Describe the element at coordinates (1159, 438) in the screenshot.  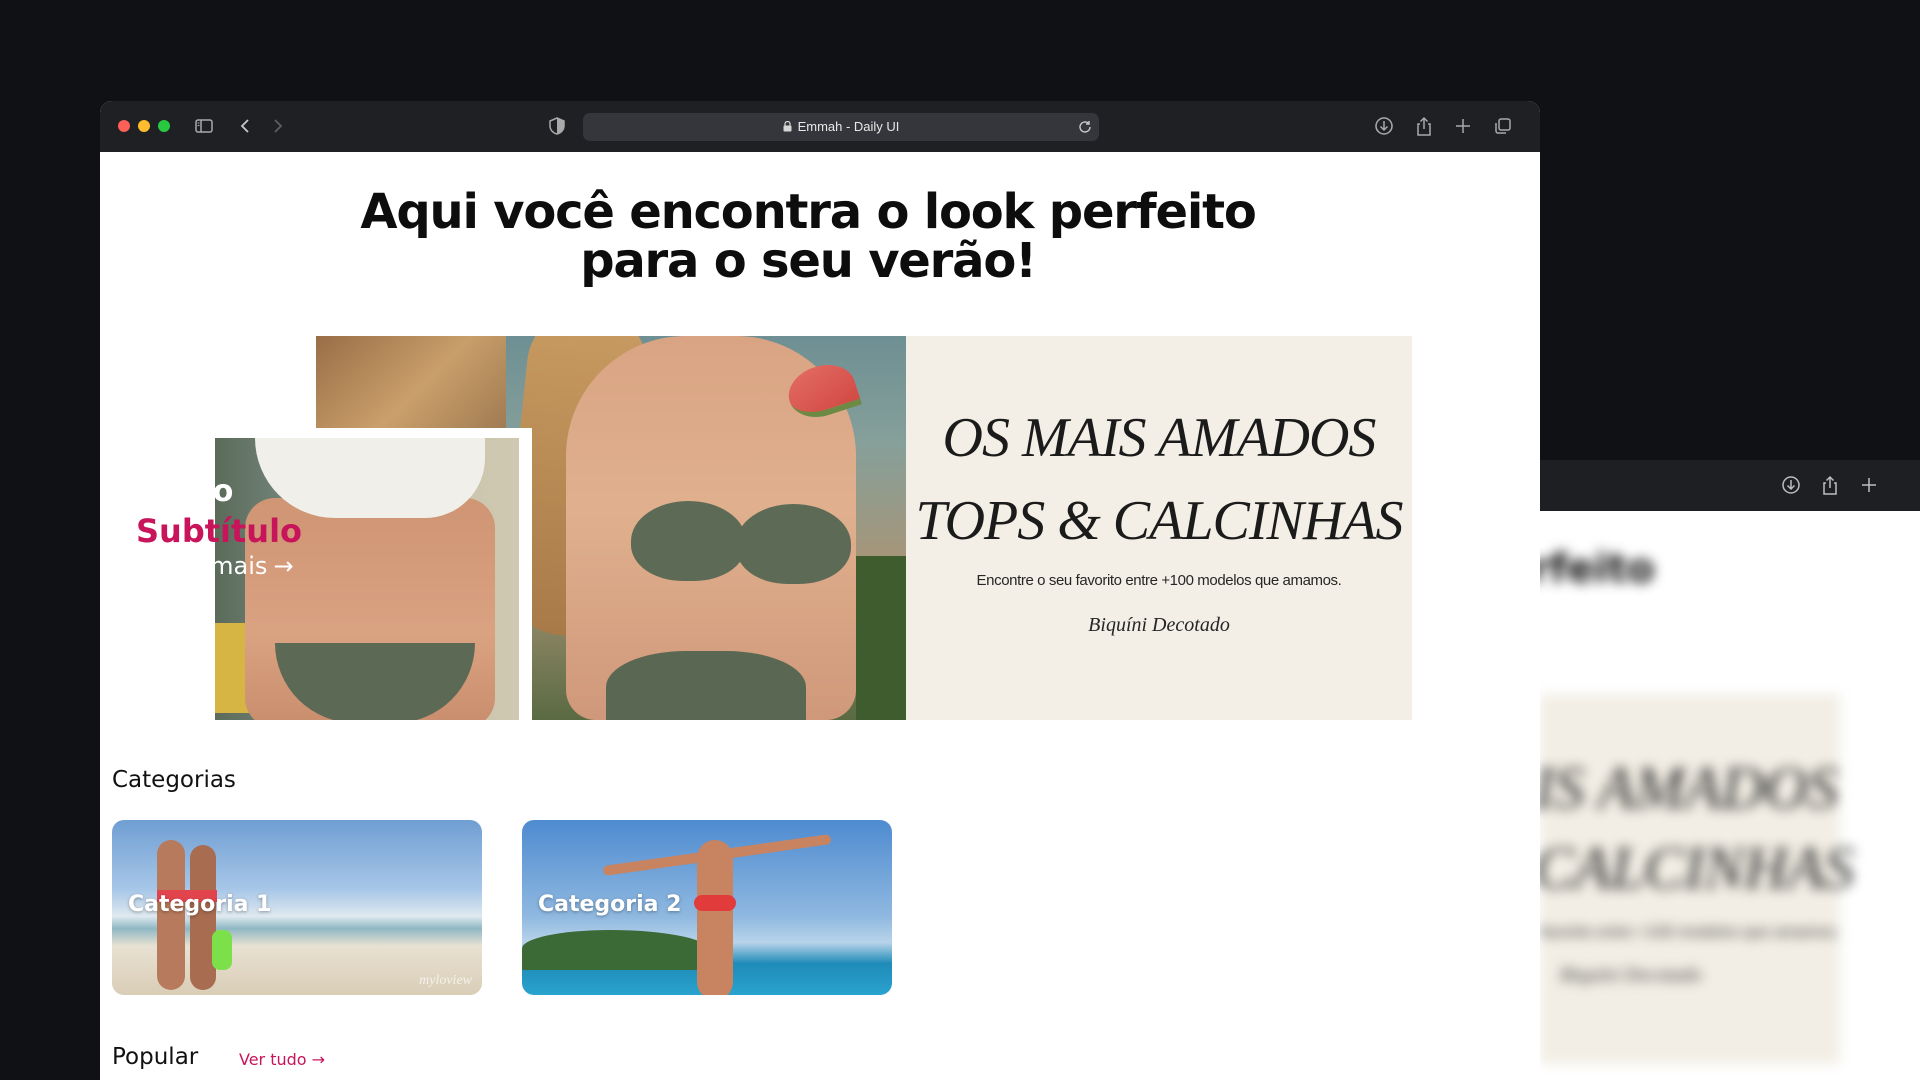
I see `banner-headline-line1: OS MAIS AMADOS` at that location.